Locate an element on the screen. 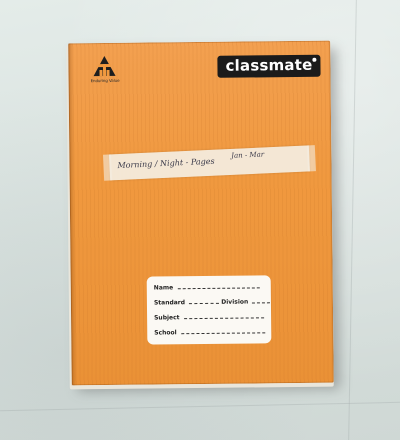  standard-field: Standard Division is located at coordinates (212, 306).